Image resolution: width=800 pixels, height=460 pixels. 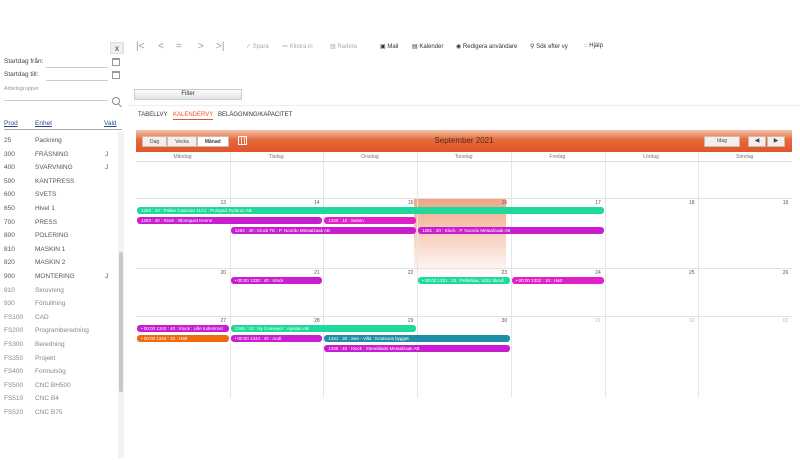 I want to click on paste-button: ≕ Klistra in, so click(x=297, y=46).